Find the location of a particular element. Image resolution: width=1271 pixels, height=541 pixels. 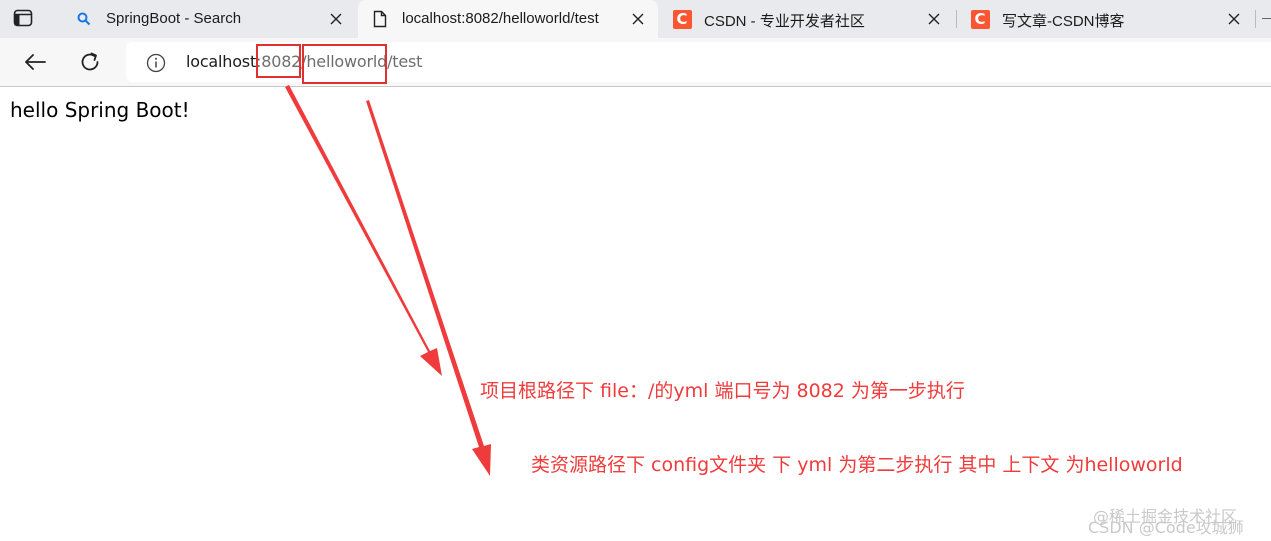

annotation-step1: 项目根路径下 file：/的yml 端口号为 8082 为第一步执行 is located at coordinates (722, 391).